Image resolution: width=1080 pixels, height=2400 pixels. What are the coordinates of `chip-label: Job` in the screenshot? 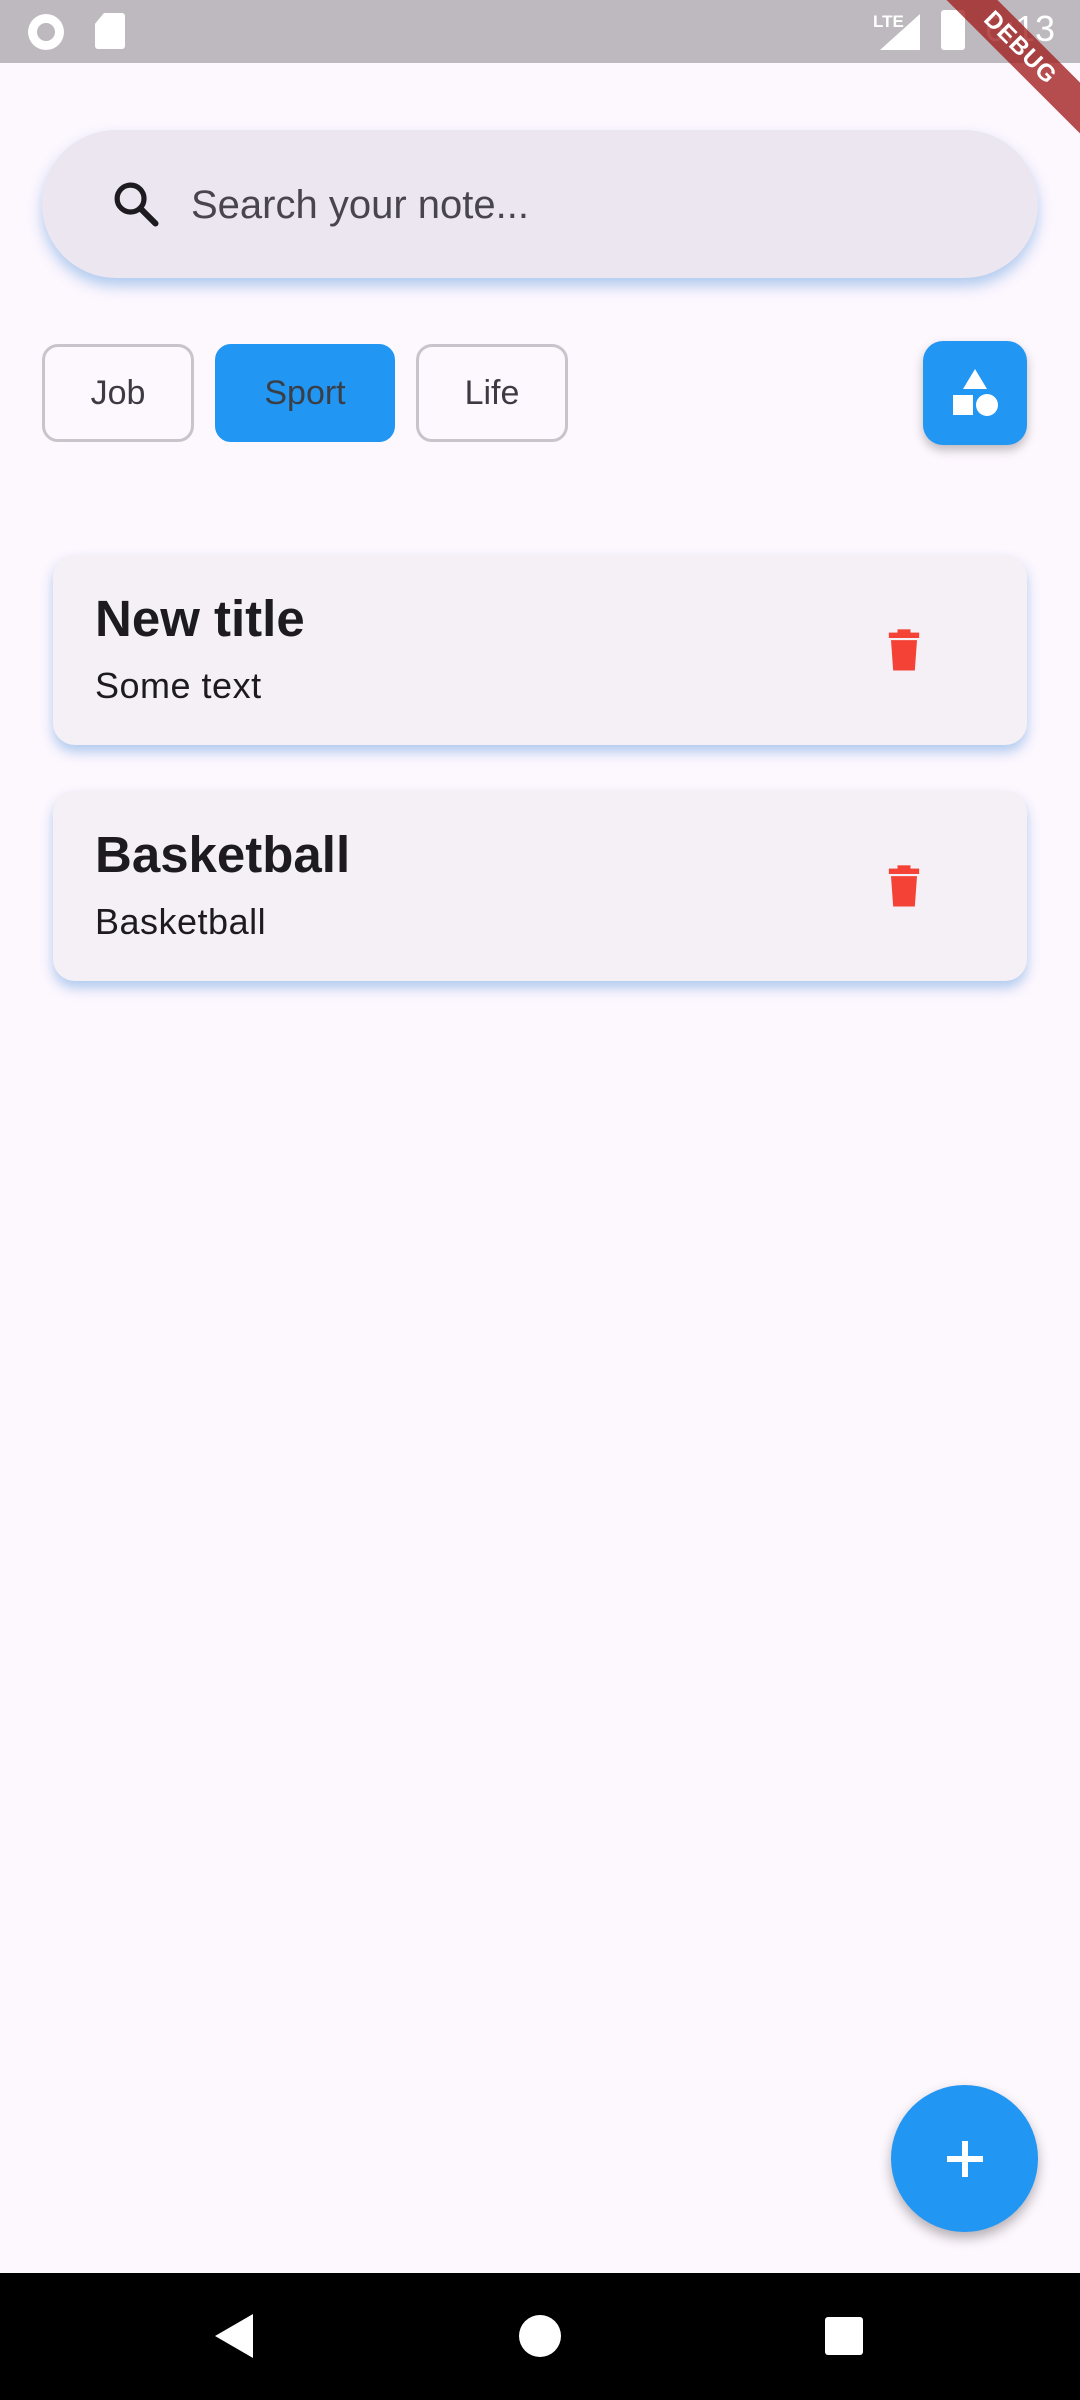 It's located at (118, 392).